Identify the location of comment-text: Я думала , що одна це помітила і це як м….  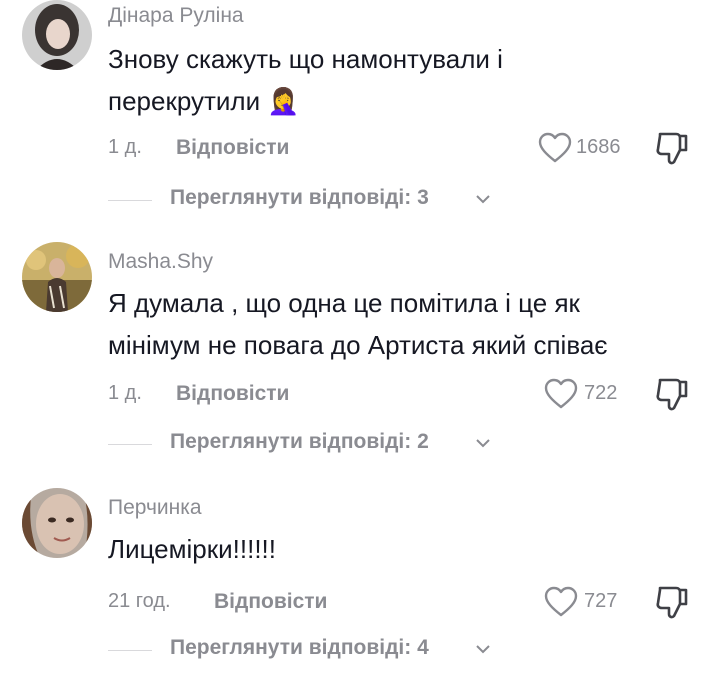
(403, 324).